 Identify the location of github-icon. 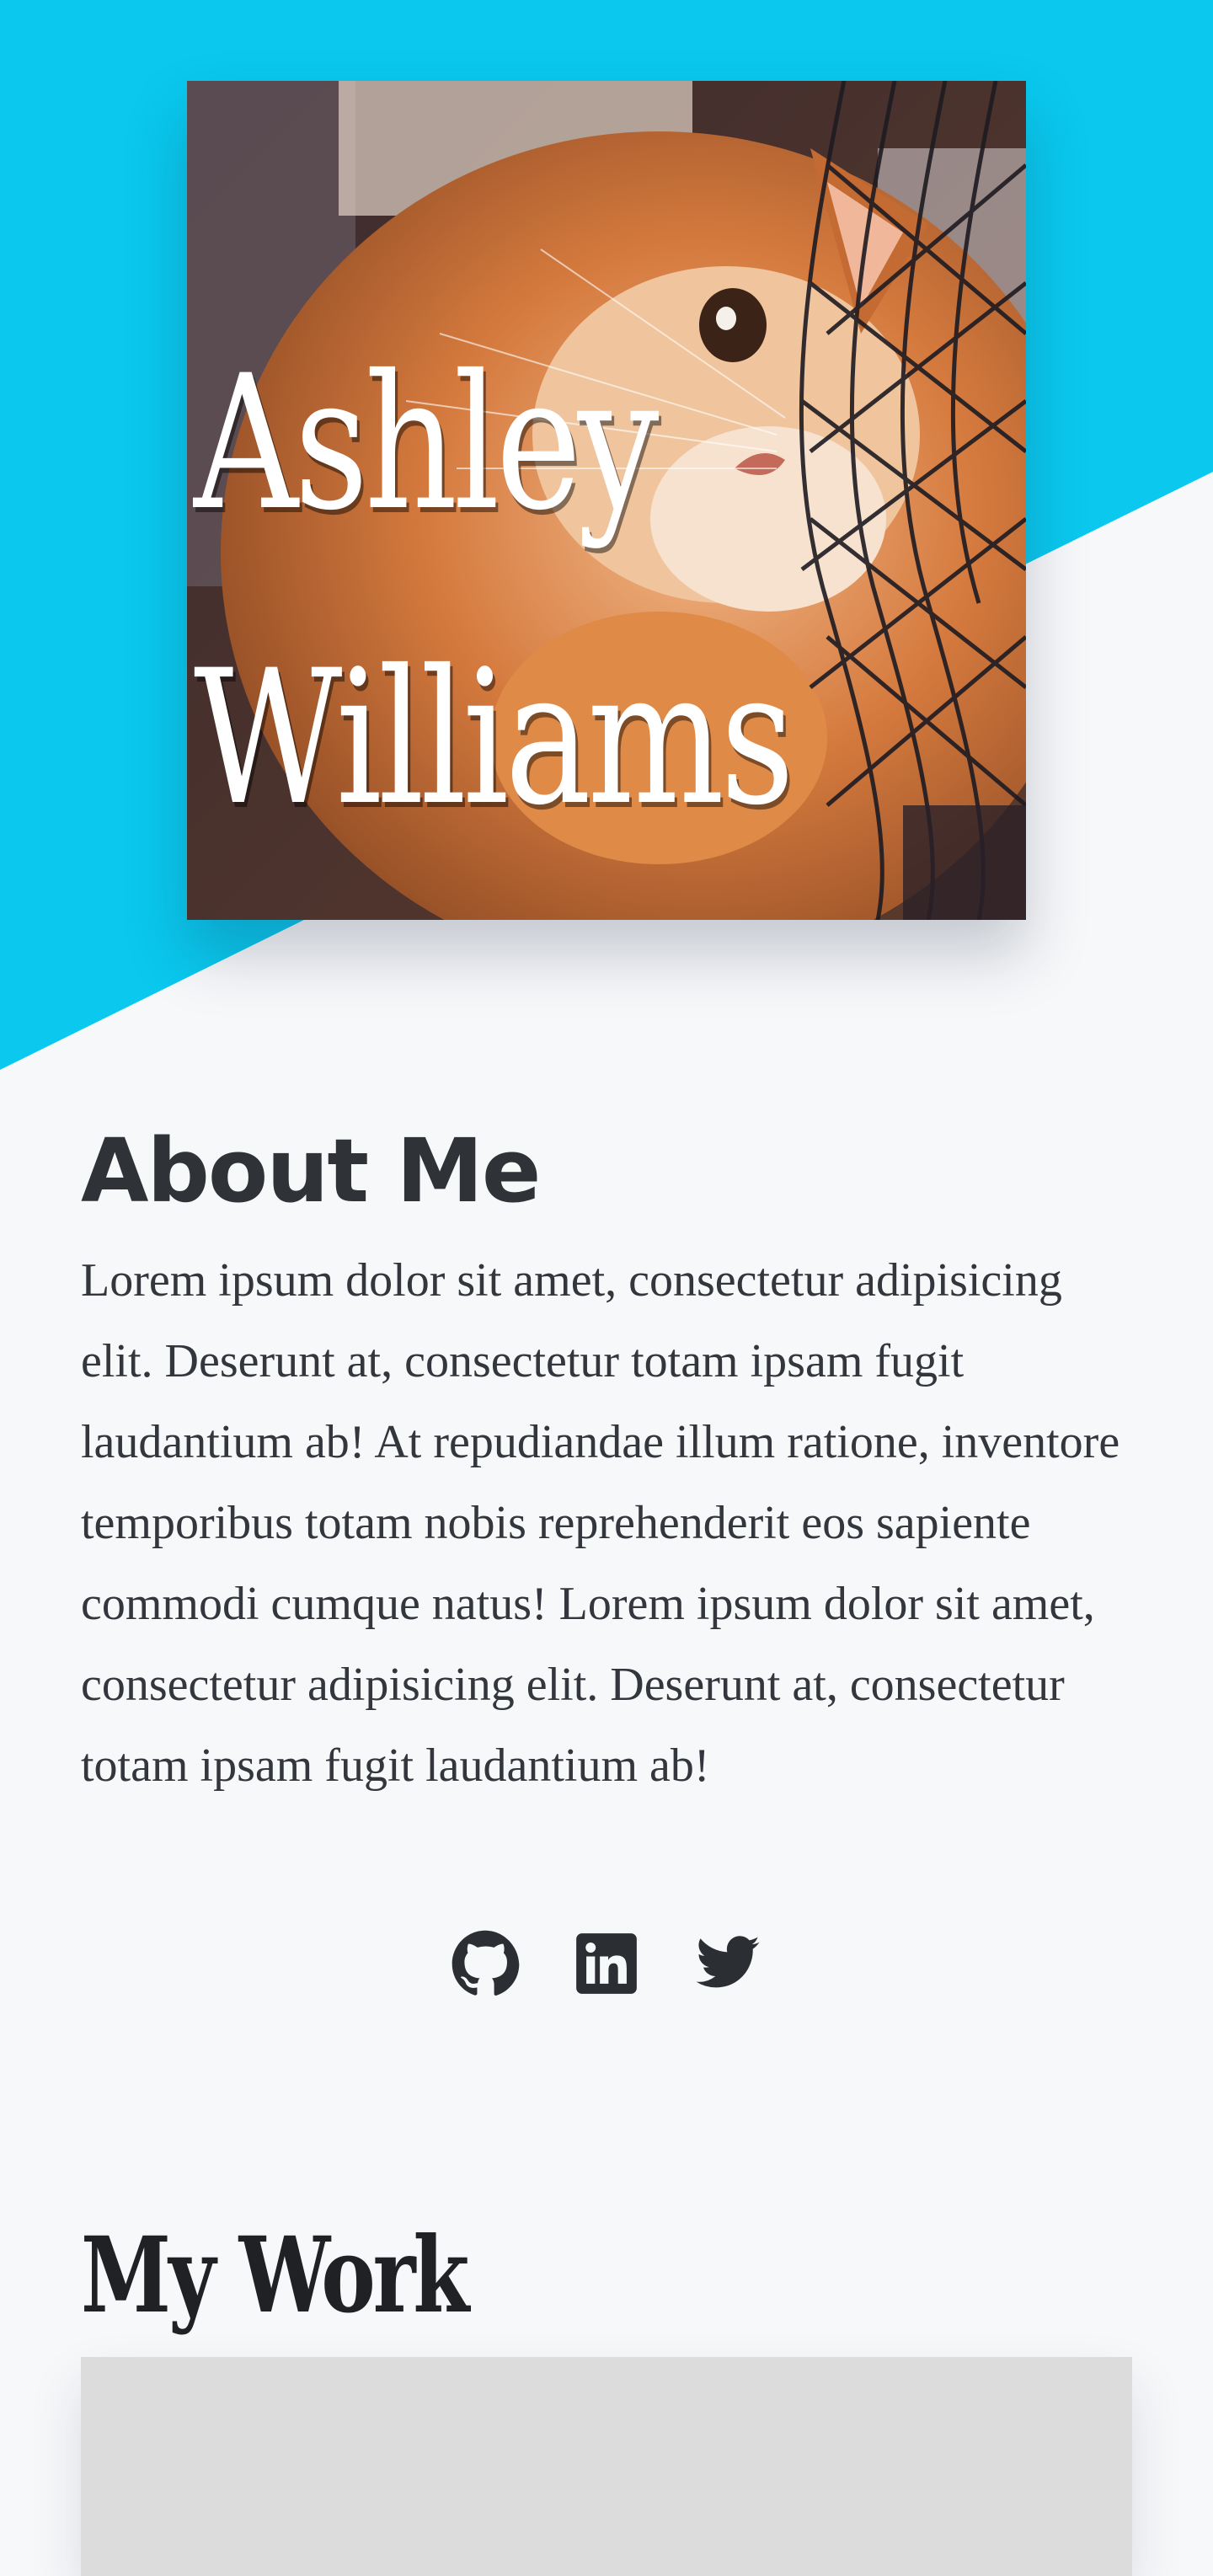
(486, 1963).